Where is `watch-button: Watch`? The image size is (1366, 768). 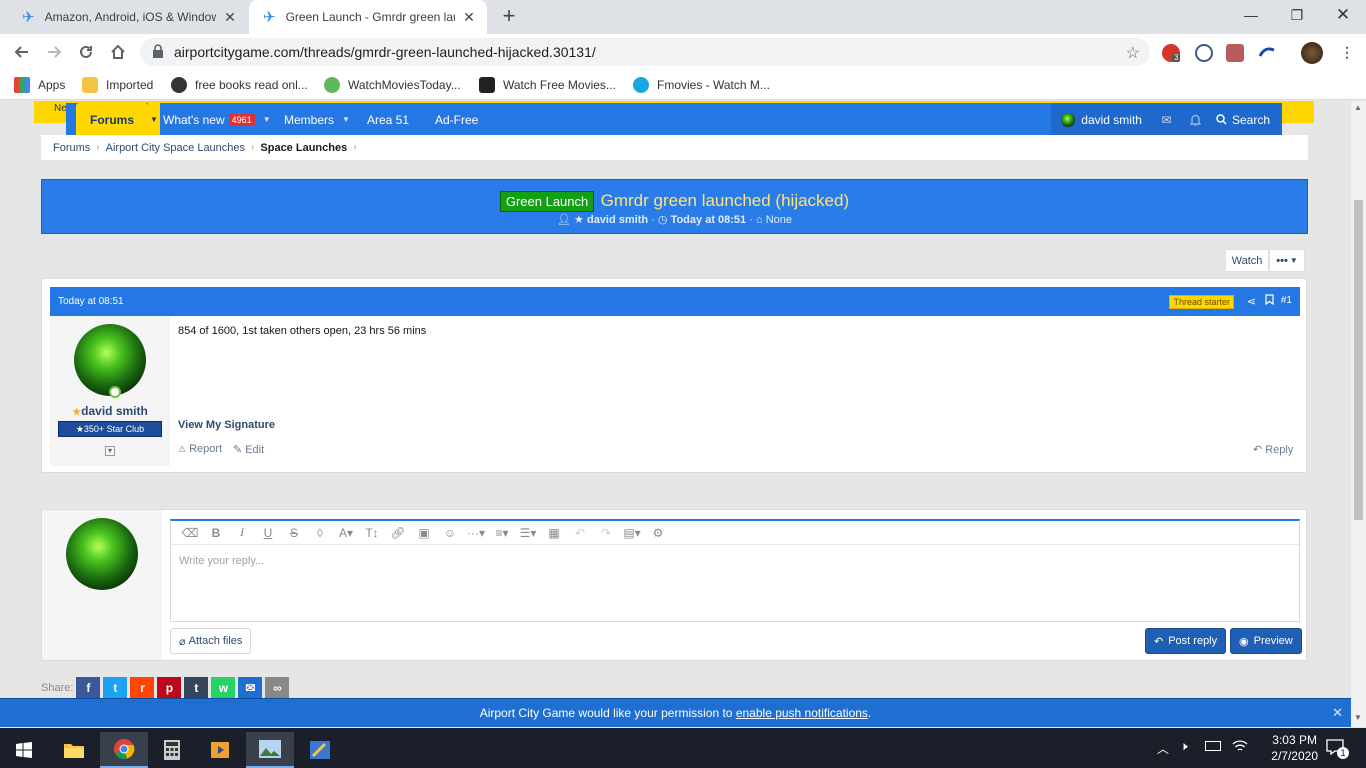 watch-button: Watch is located at coordinates (1247, 260).